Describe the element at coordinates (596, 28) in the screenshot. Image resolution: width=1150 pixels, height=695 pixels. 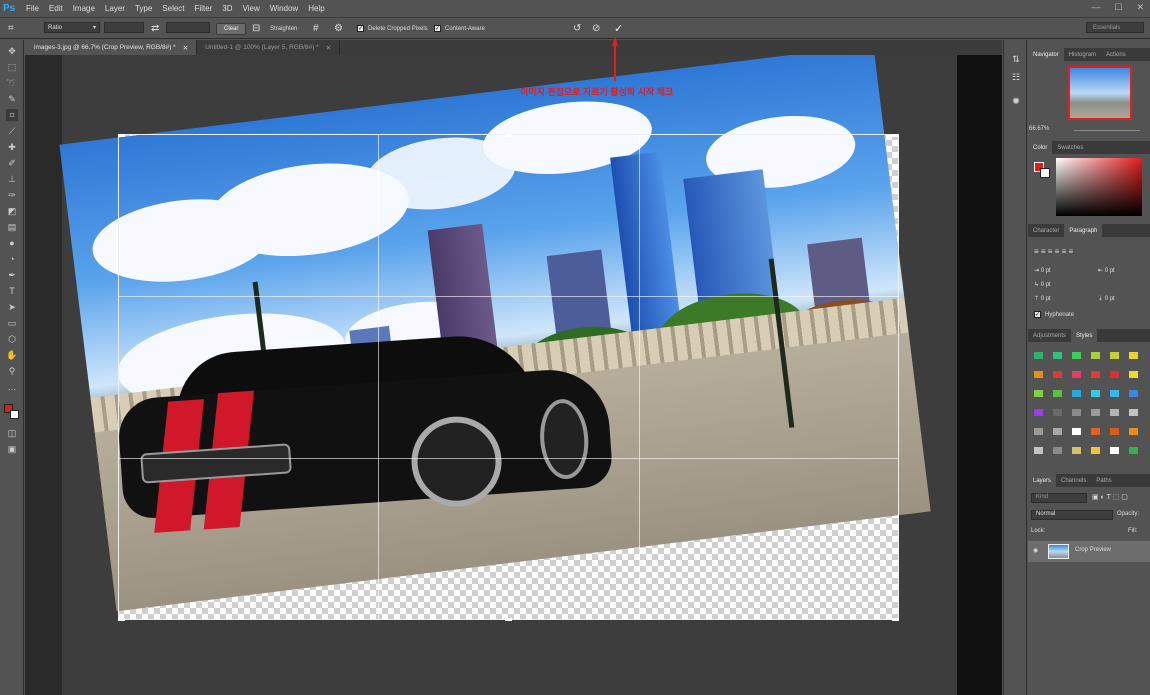
I see `cancel-icon: ⊘` at that location.